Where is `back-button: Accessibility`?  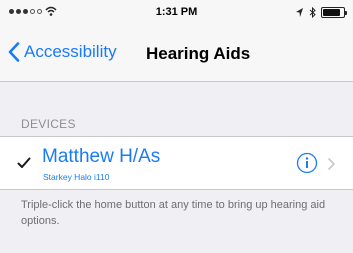
back-button: Accessibility is located at coordinates (62, 52).